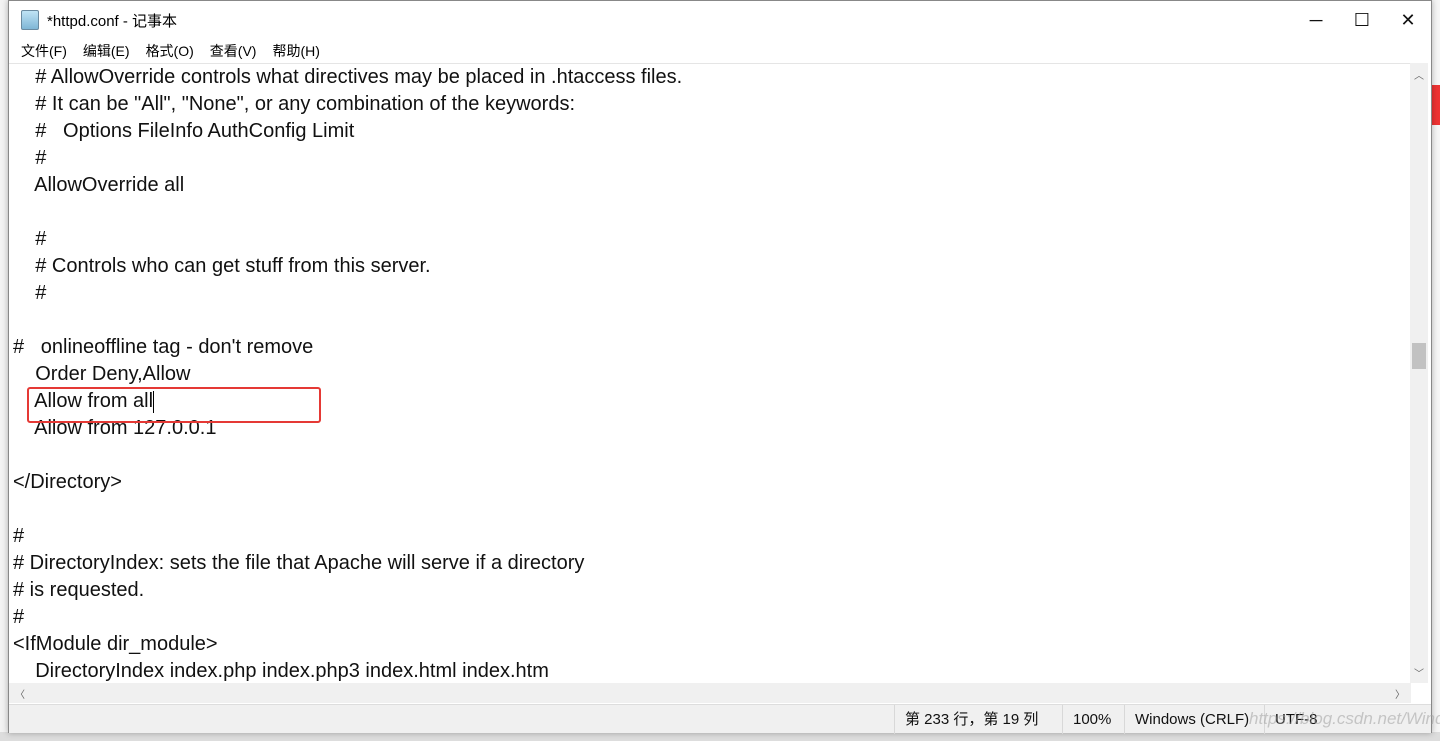 This screenshot has width=1440, height=741. What do you see at coordinates (720, 20) in the screenshot?
I see `title-bar: *httpd.conf - 记事本 ─ ☐ ✕` at bounding box center [720, 20].